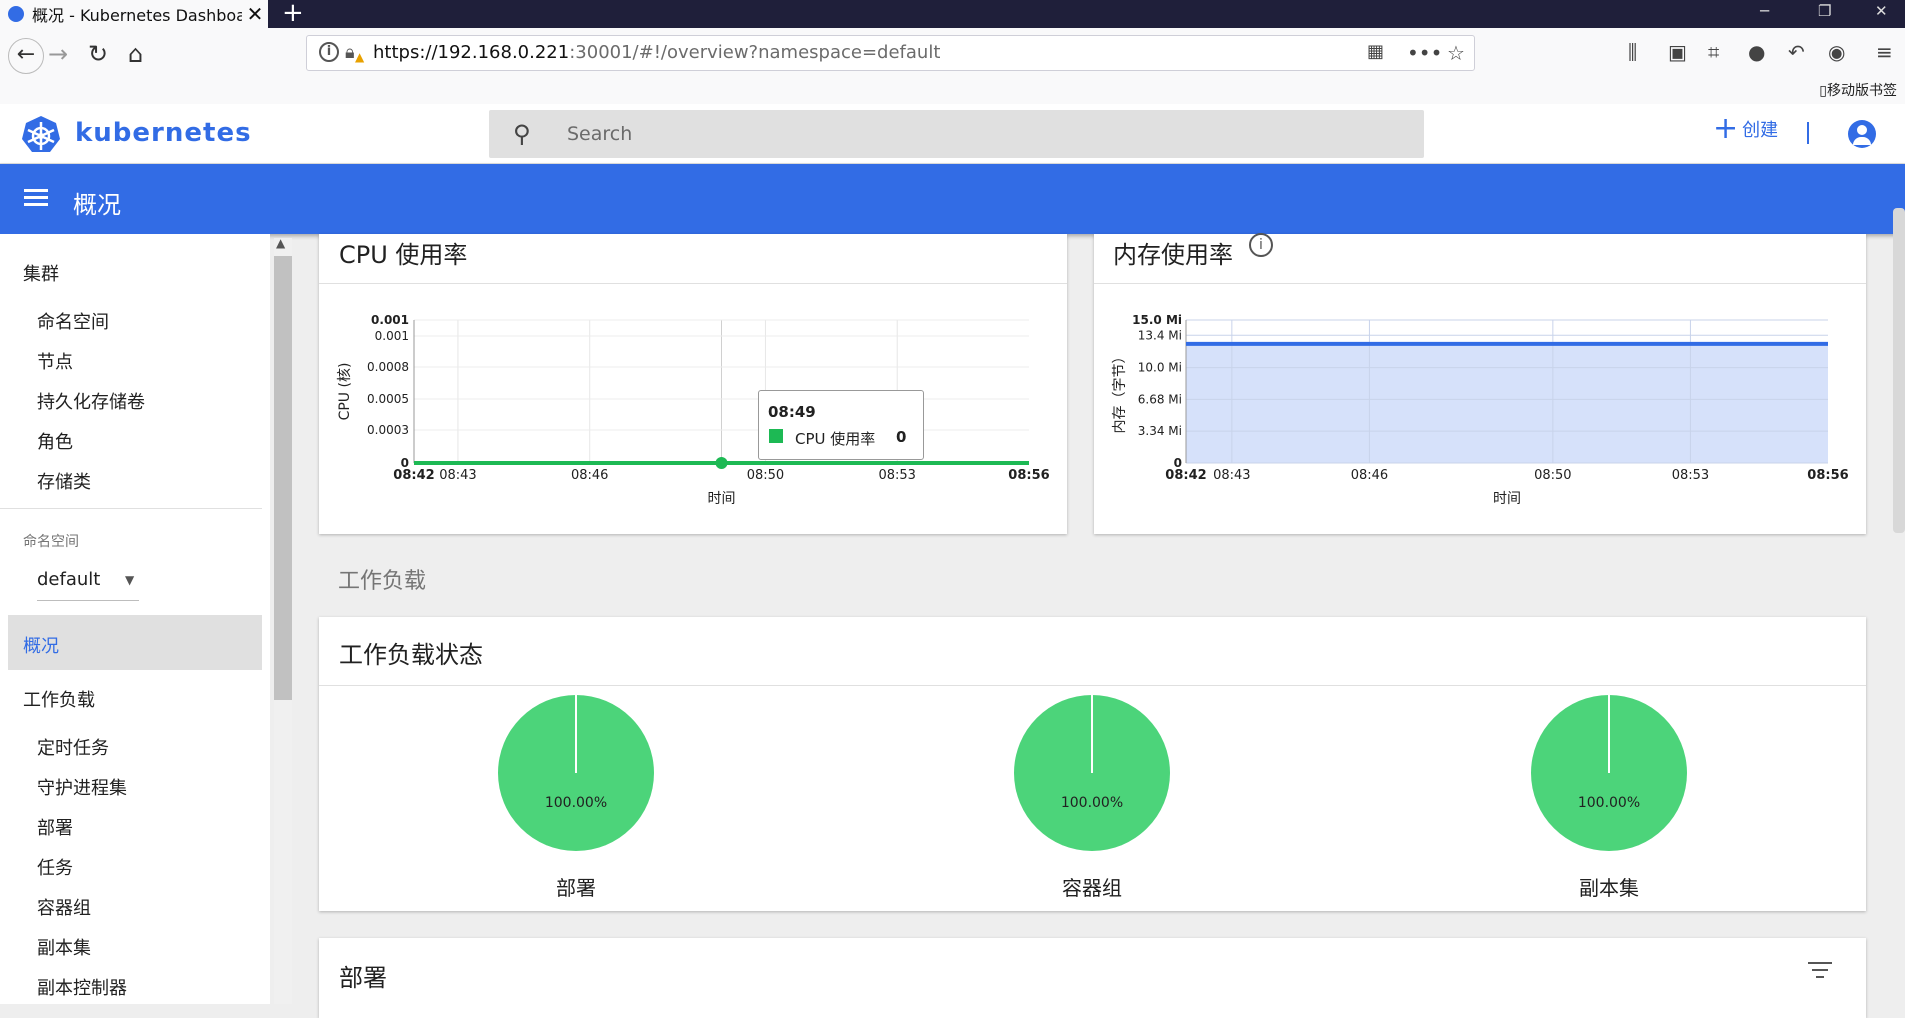 This screenshot has width=1905, height=1018. Describe the element at coordinates (41, 135) in the screenshot. I see `kubernetes-logo-icon` at that location.